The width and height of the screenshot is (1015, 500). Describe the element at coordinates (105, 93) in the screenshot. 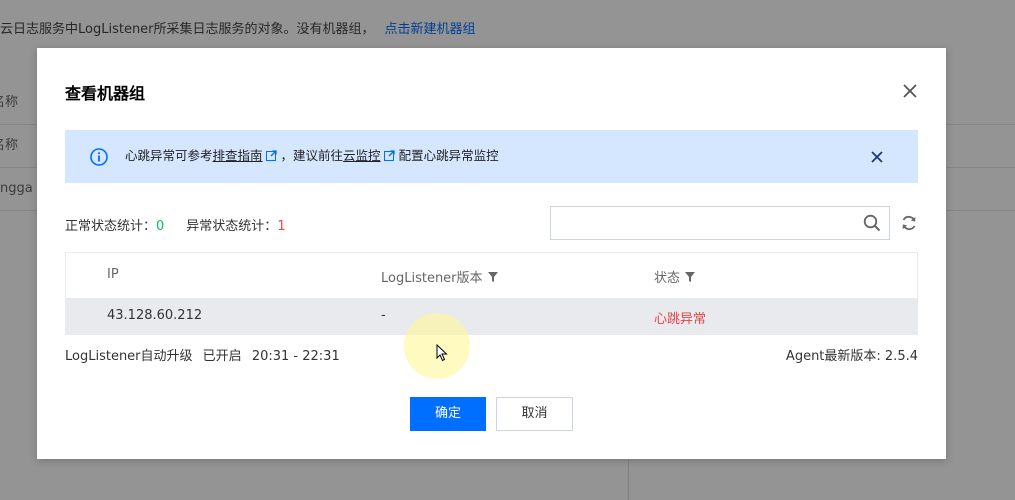

I see `dialog-title: 查看机器组` at that location.